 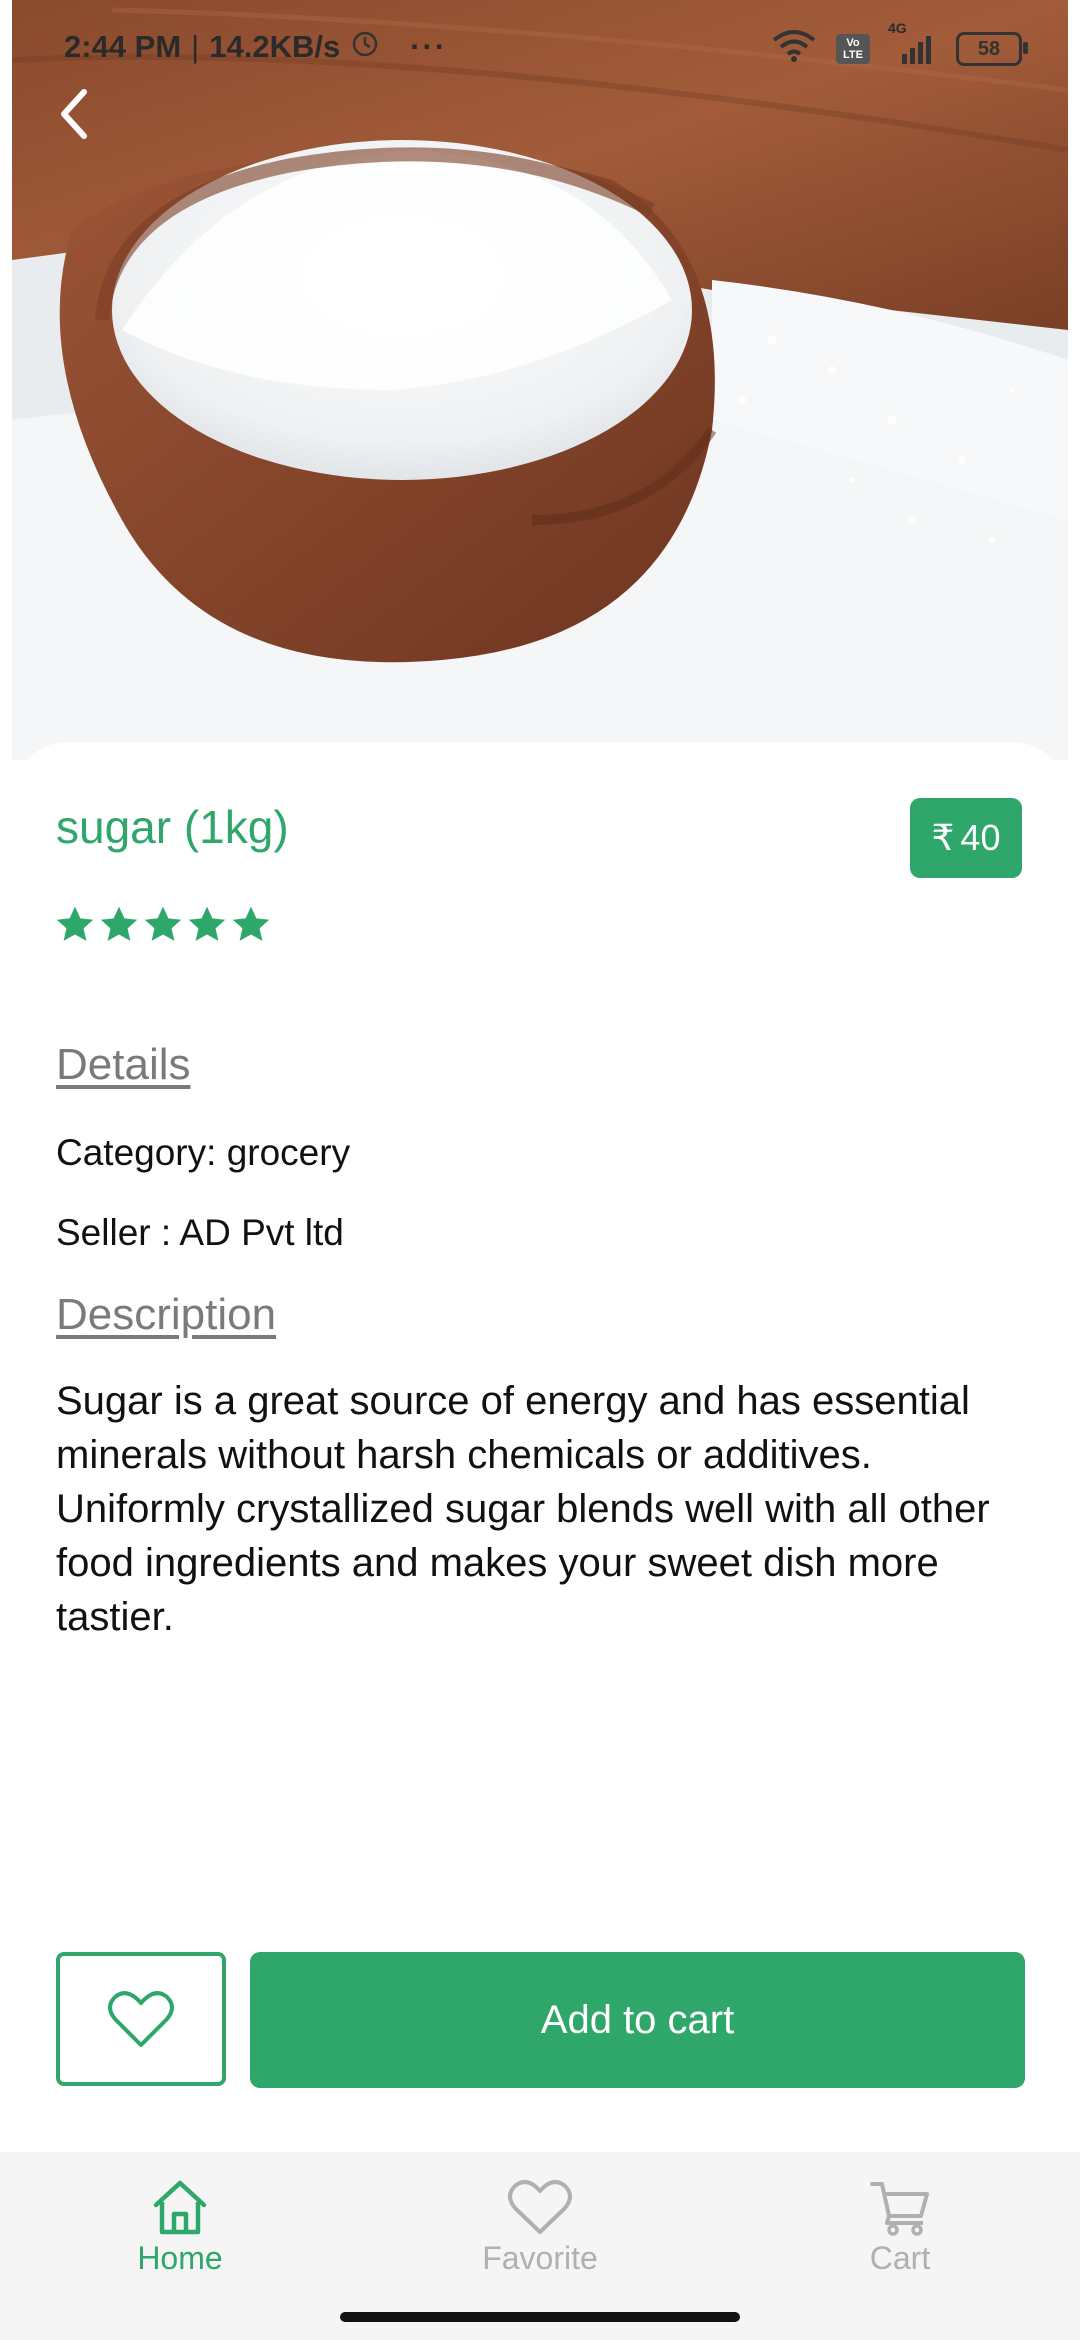 I want to click on rating-stars, so click(x=163, y=925).